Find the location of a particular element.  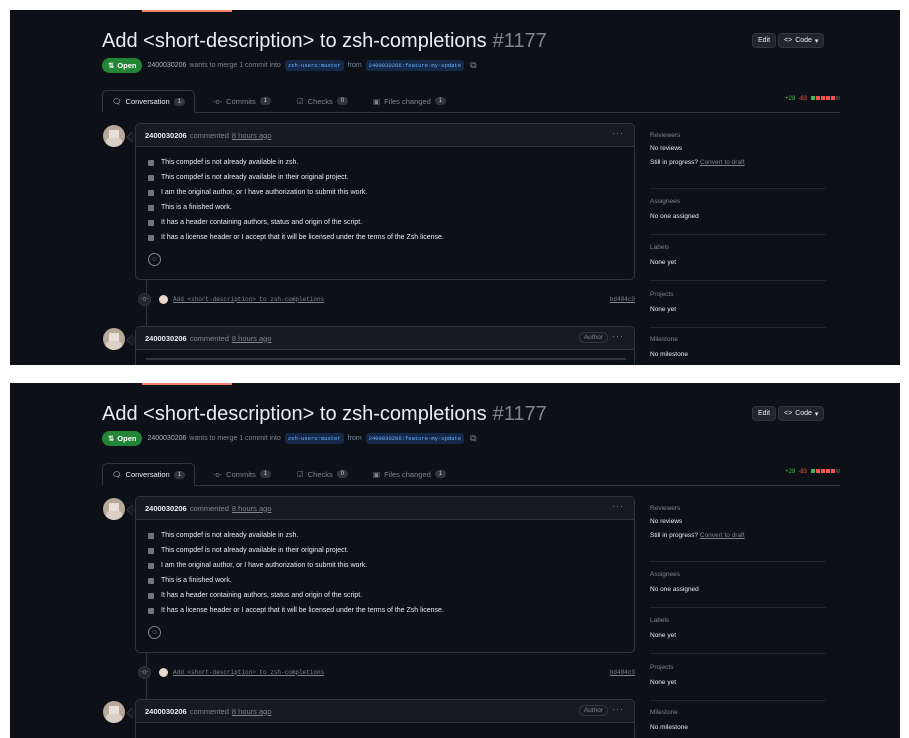

checklist-icon: ☑ is located at coordinates (300, 101).